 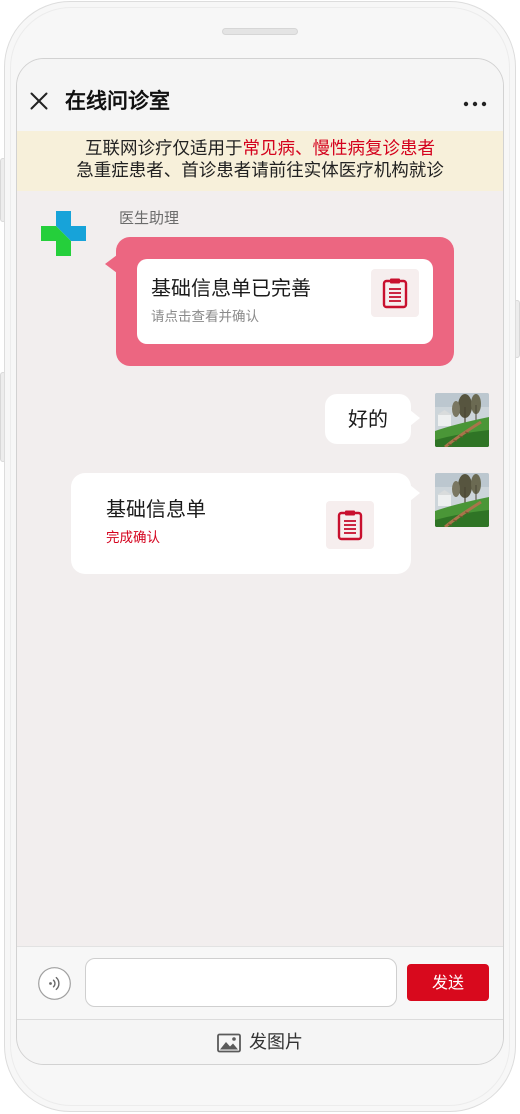 I want to click on notice-line-1: 互联网诊疗仅适用于常见病、慢性病复诊患者, so click(x=260, y=149).